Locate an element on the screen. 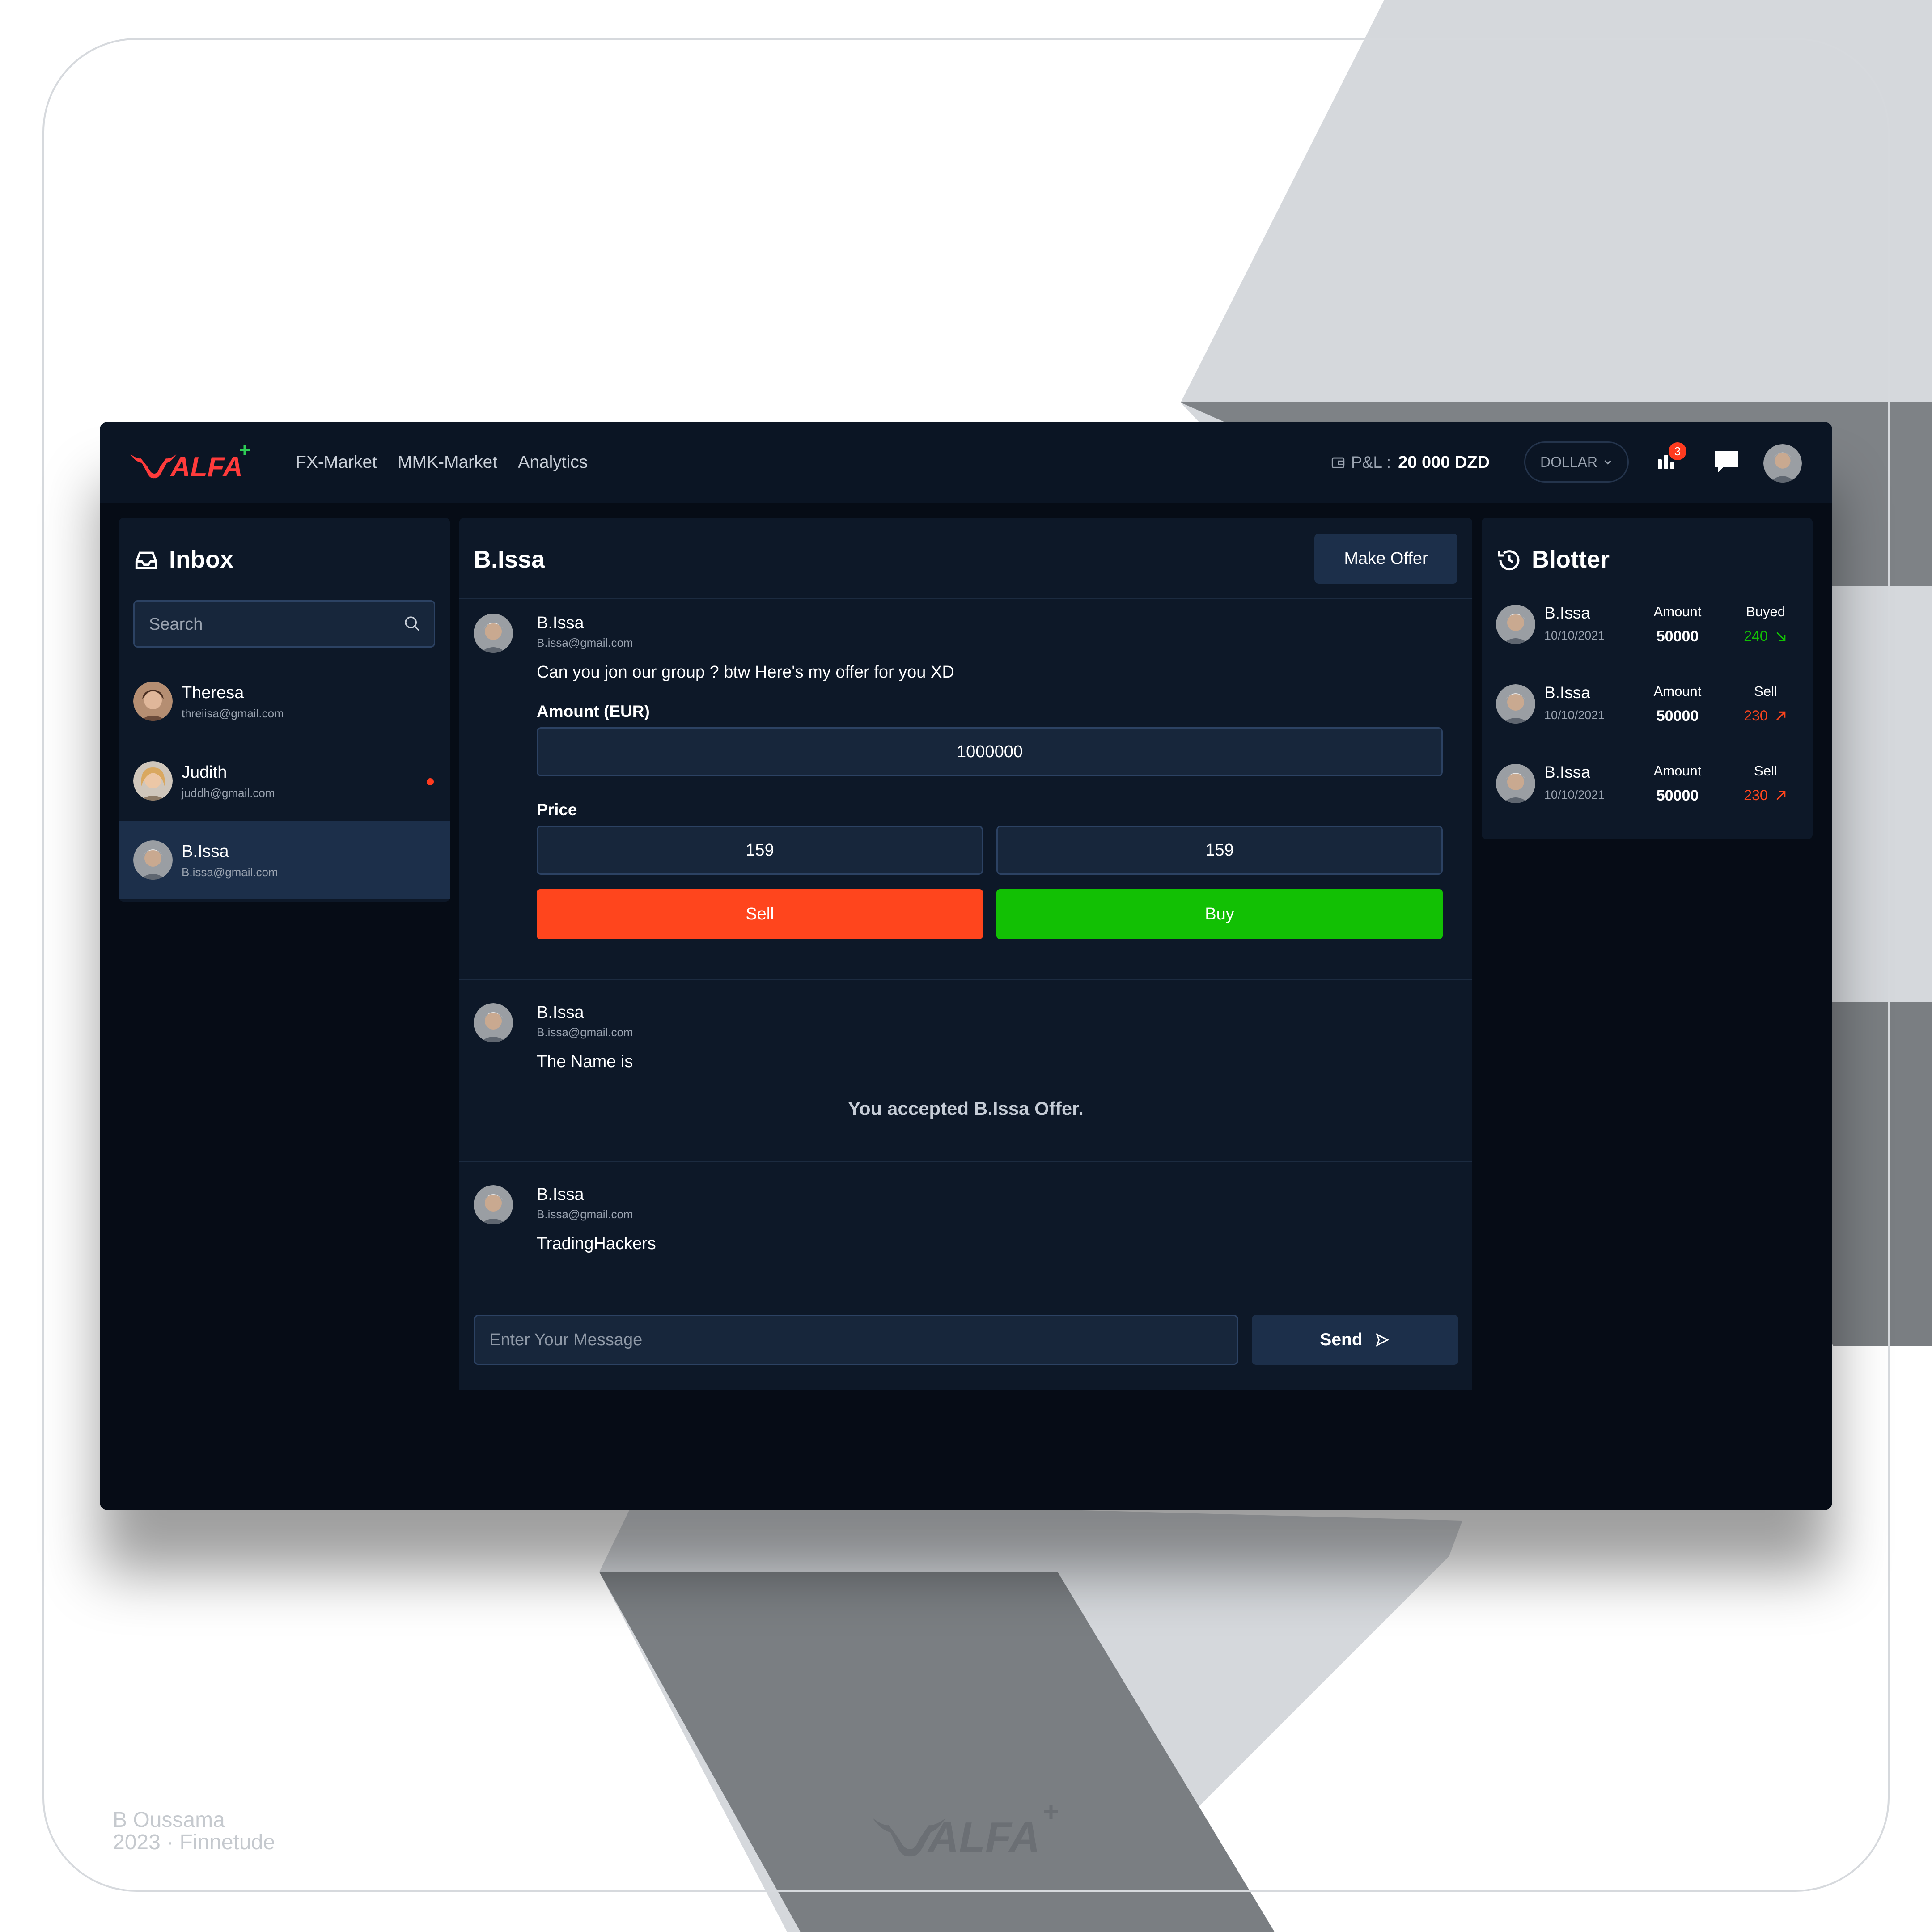  inbox-tray-icon is located at coordinates (146, 560).